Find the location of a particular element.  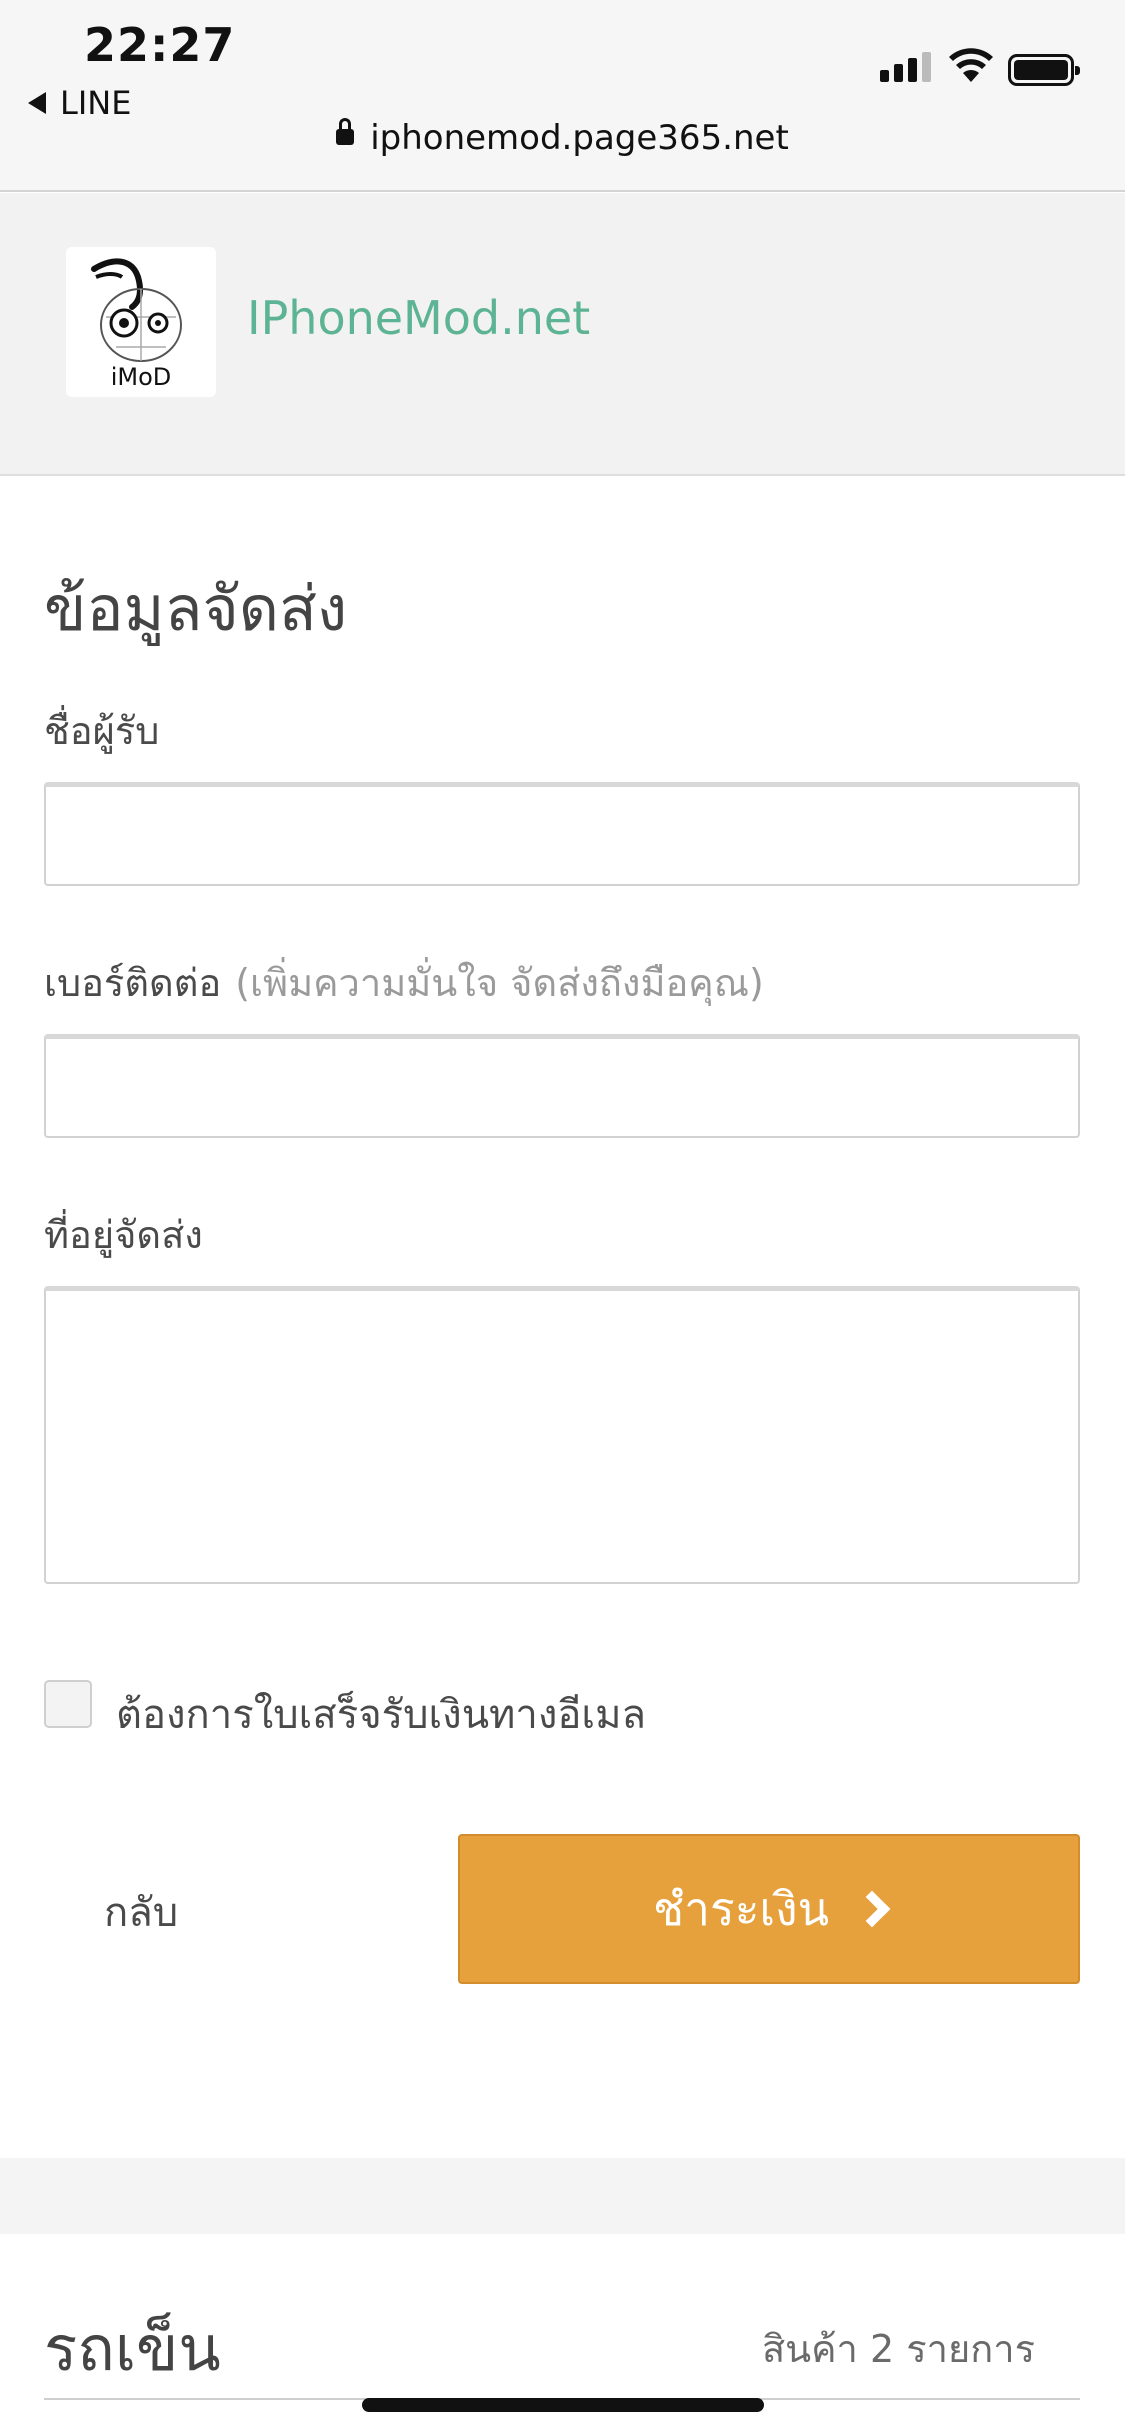

battery-icon is located at coordinates (1044, 70).